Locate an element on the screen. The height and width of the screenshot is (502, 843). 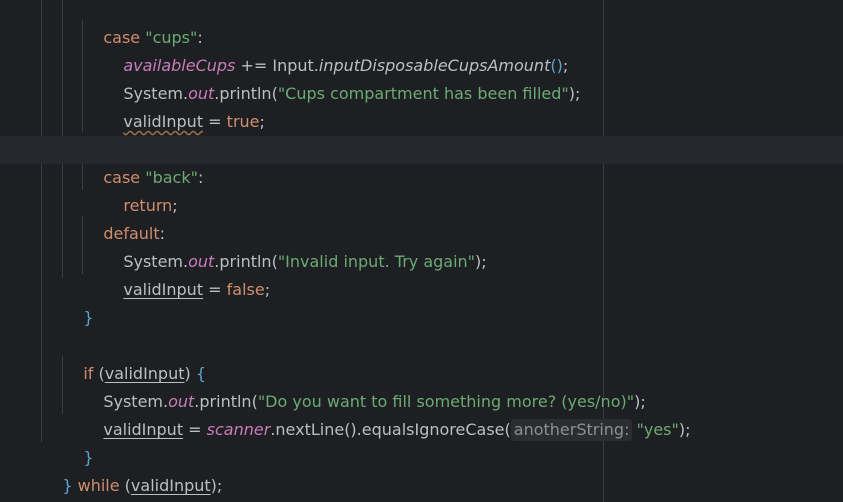
code-line: validInput = false; is located at coordinates (421, 273).